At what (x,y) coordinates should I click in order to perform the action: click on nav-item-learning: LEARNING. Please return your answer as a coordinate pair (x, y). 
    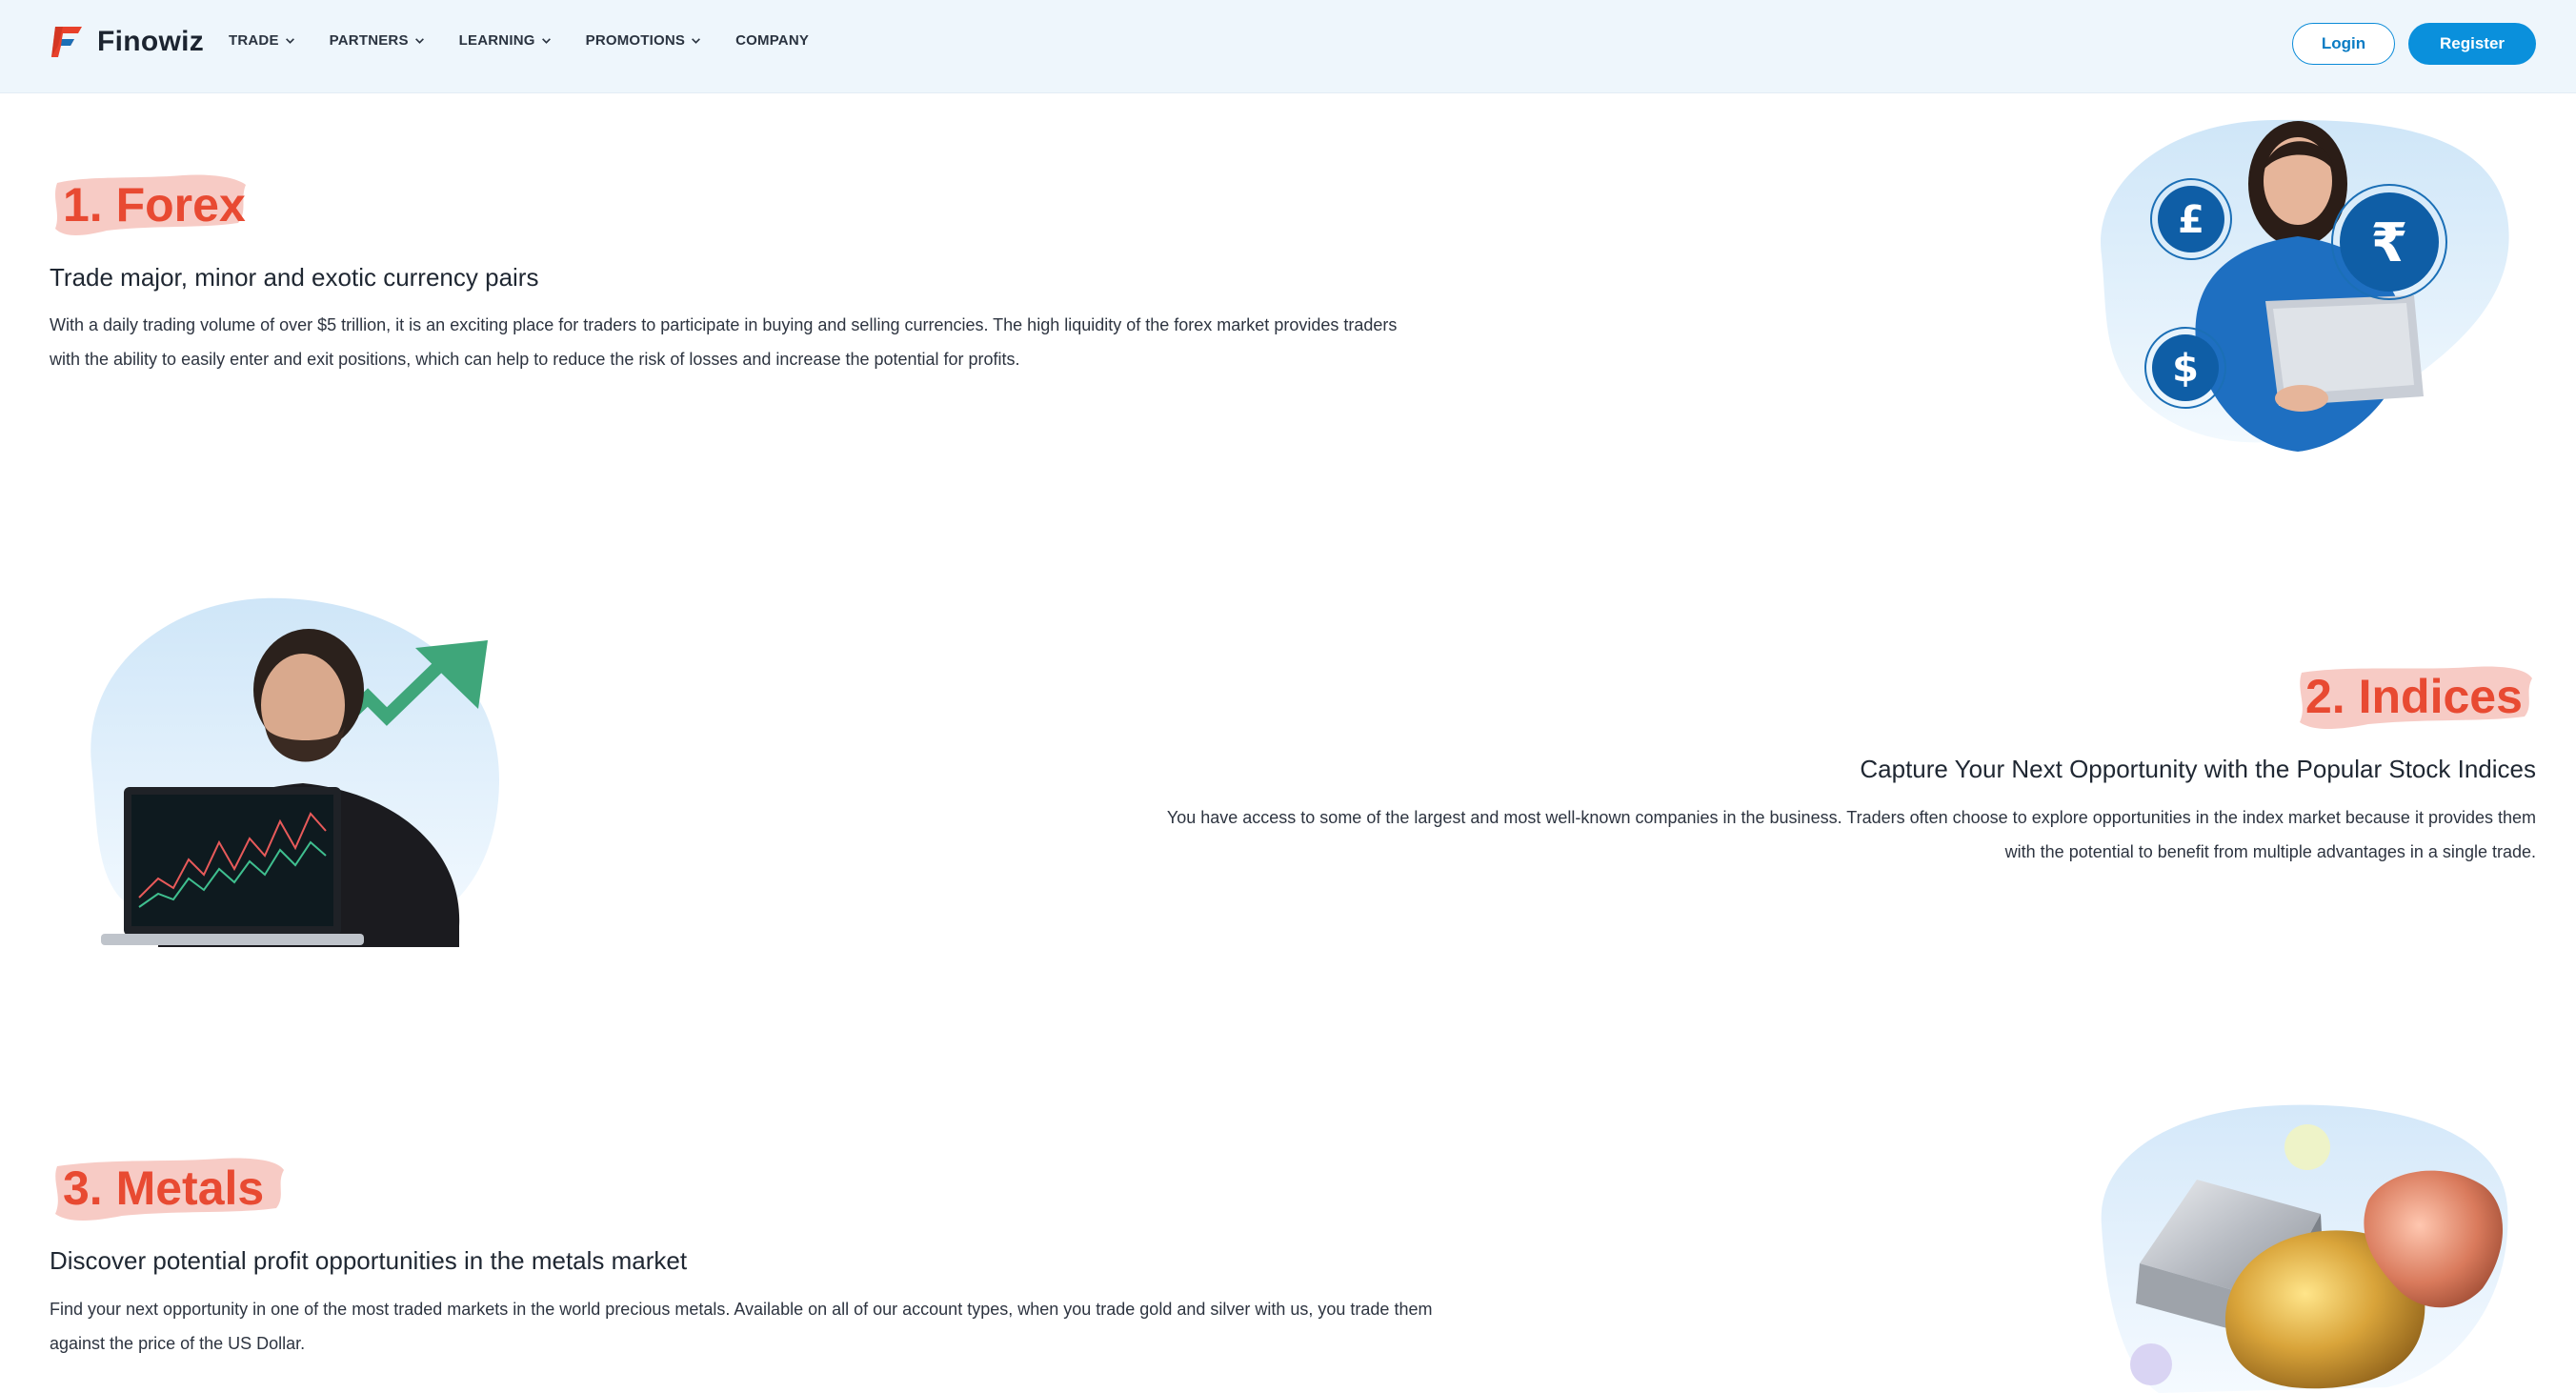
    Looking at the image, I should click on (505, 40).